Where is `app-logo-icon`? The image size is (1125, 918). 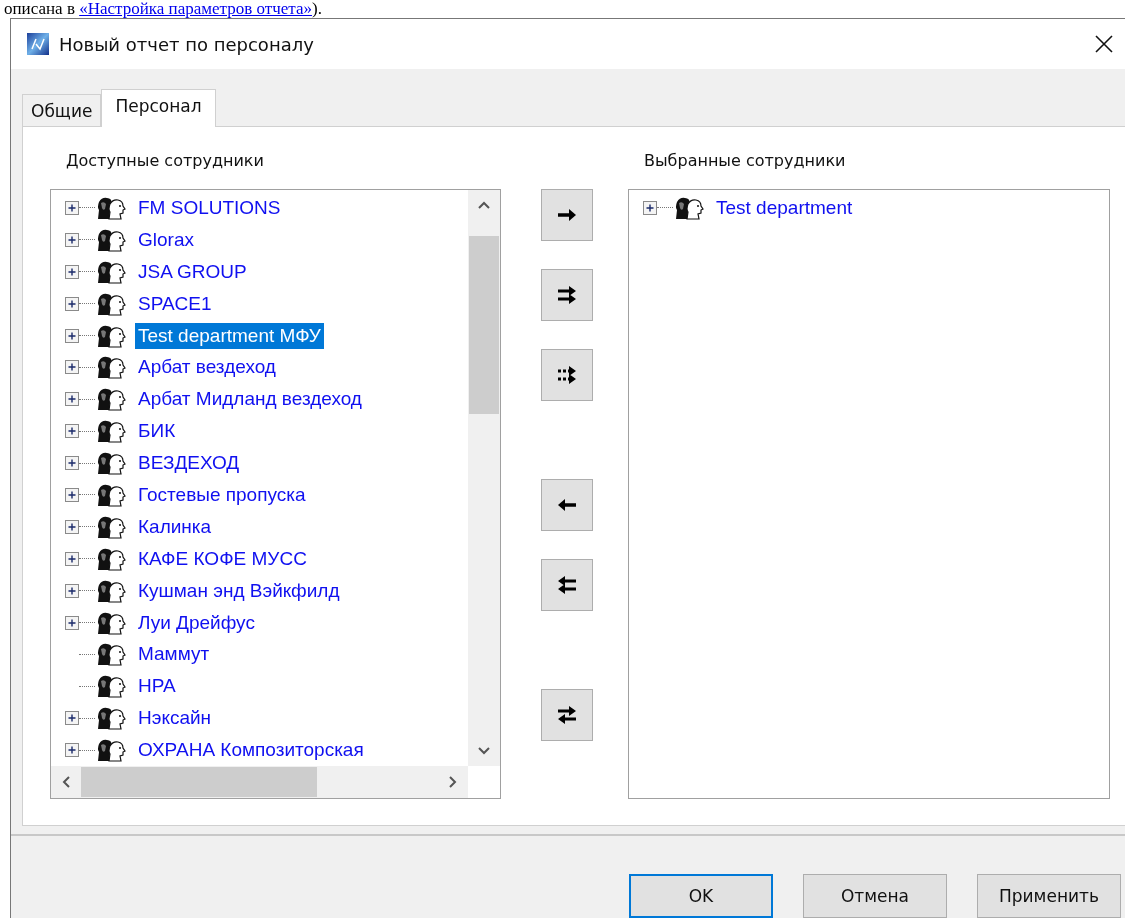
app-logo-icon is located at coordinates (38, 44).